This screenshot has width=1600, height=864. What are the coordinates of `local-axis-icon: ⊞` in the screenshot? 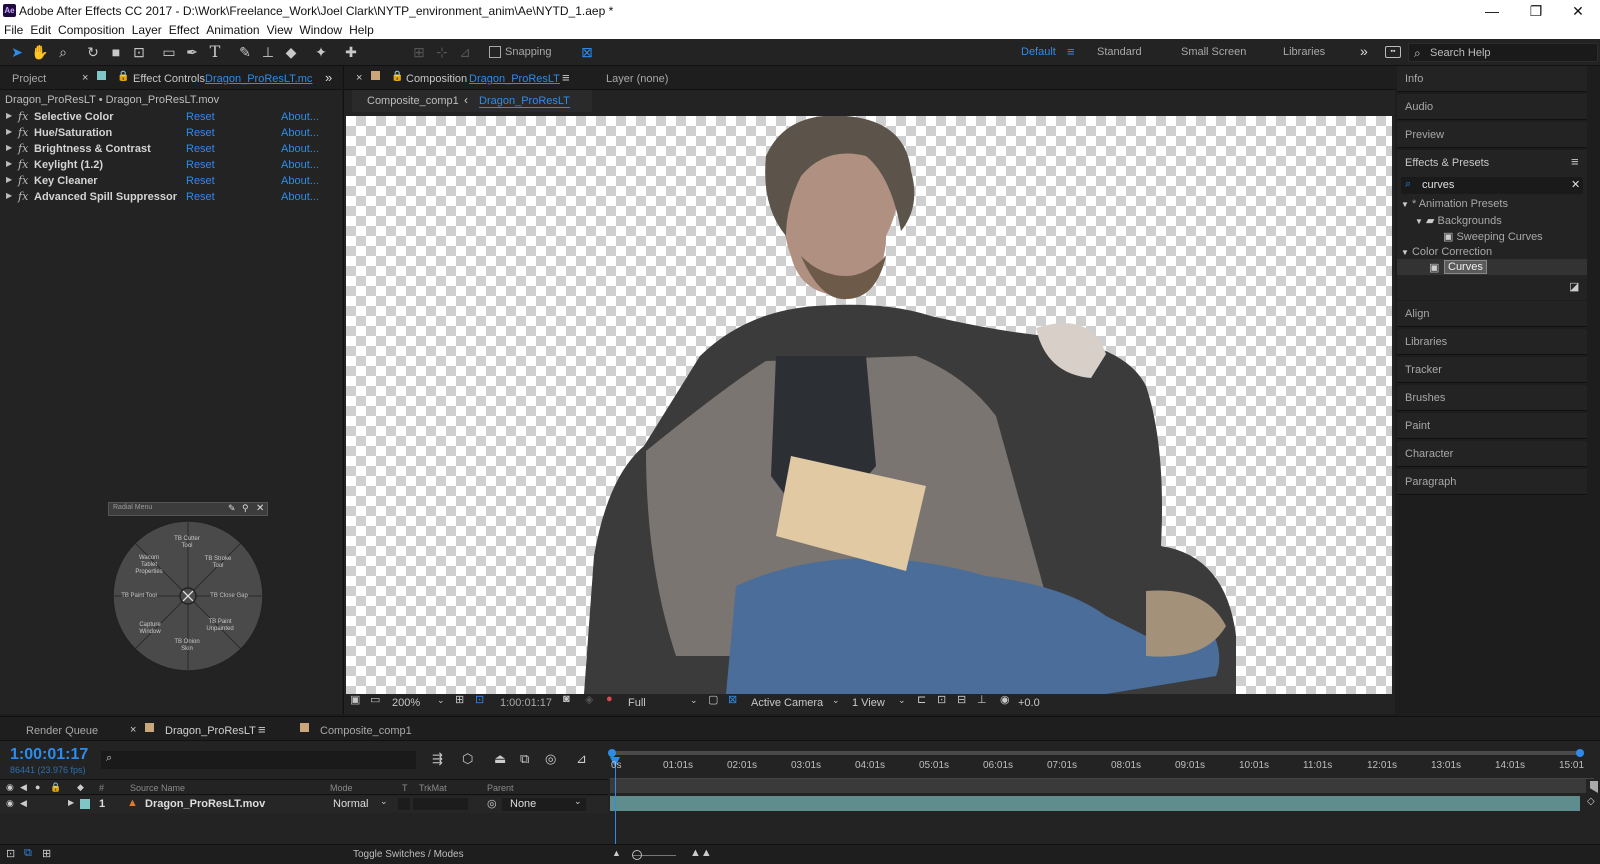 It's located at (419, 52).